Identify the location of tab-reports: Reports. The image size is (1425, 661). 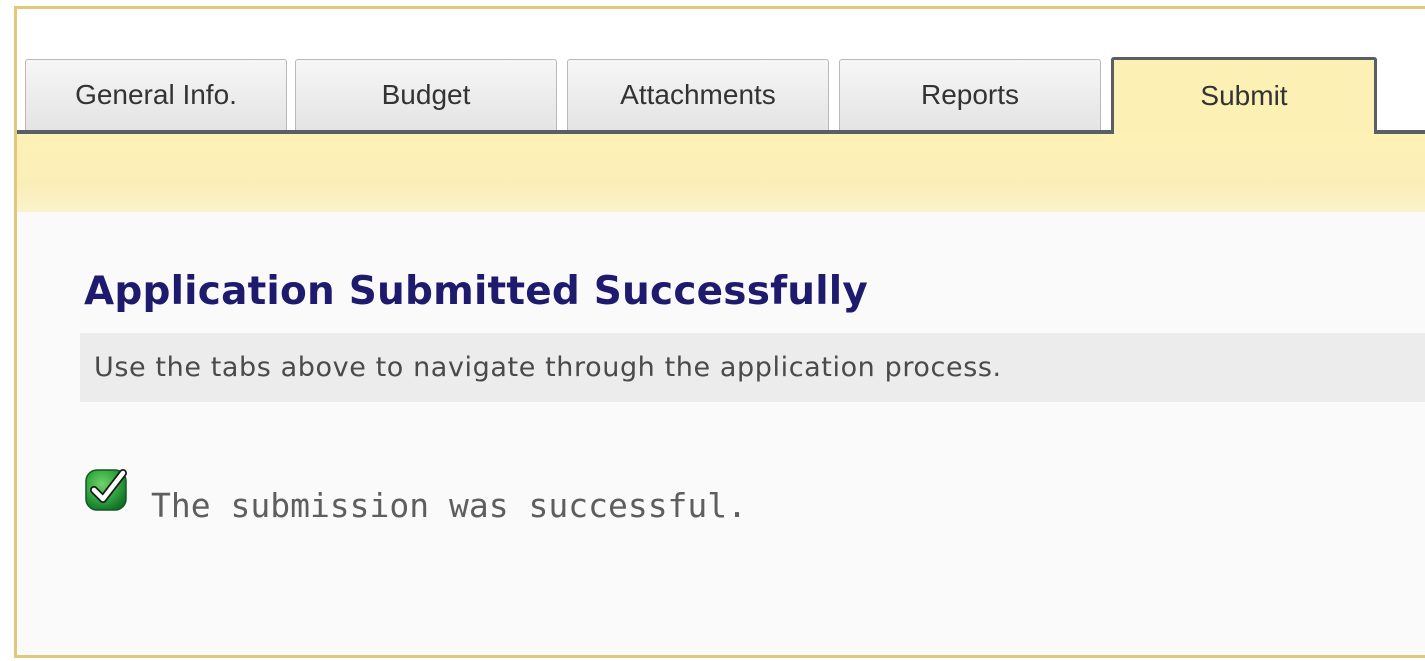
(970, 94).